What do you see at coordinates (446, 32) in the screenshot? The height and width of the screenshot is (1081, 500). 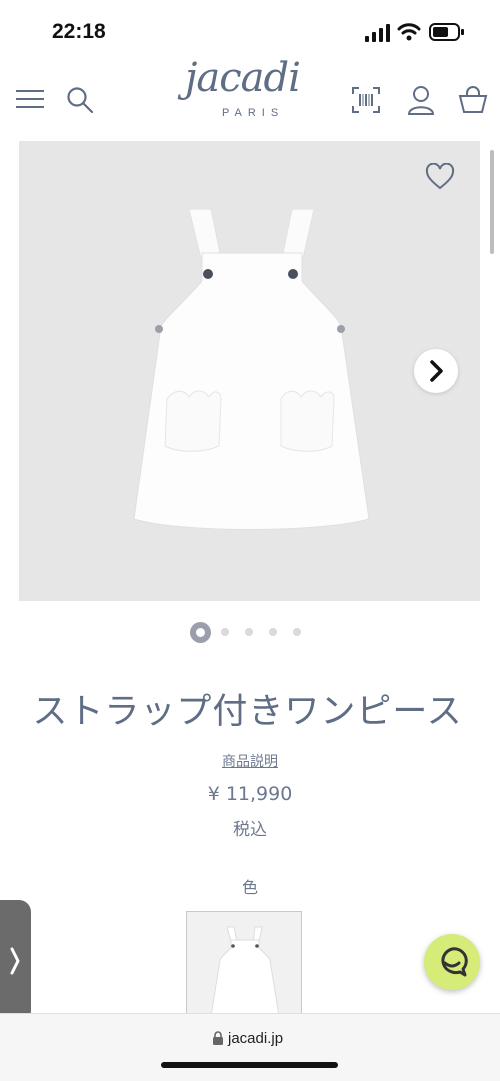 I see `battery-icon` at bounding box center [446, 32].